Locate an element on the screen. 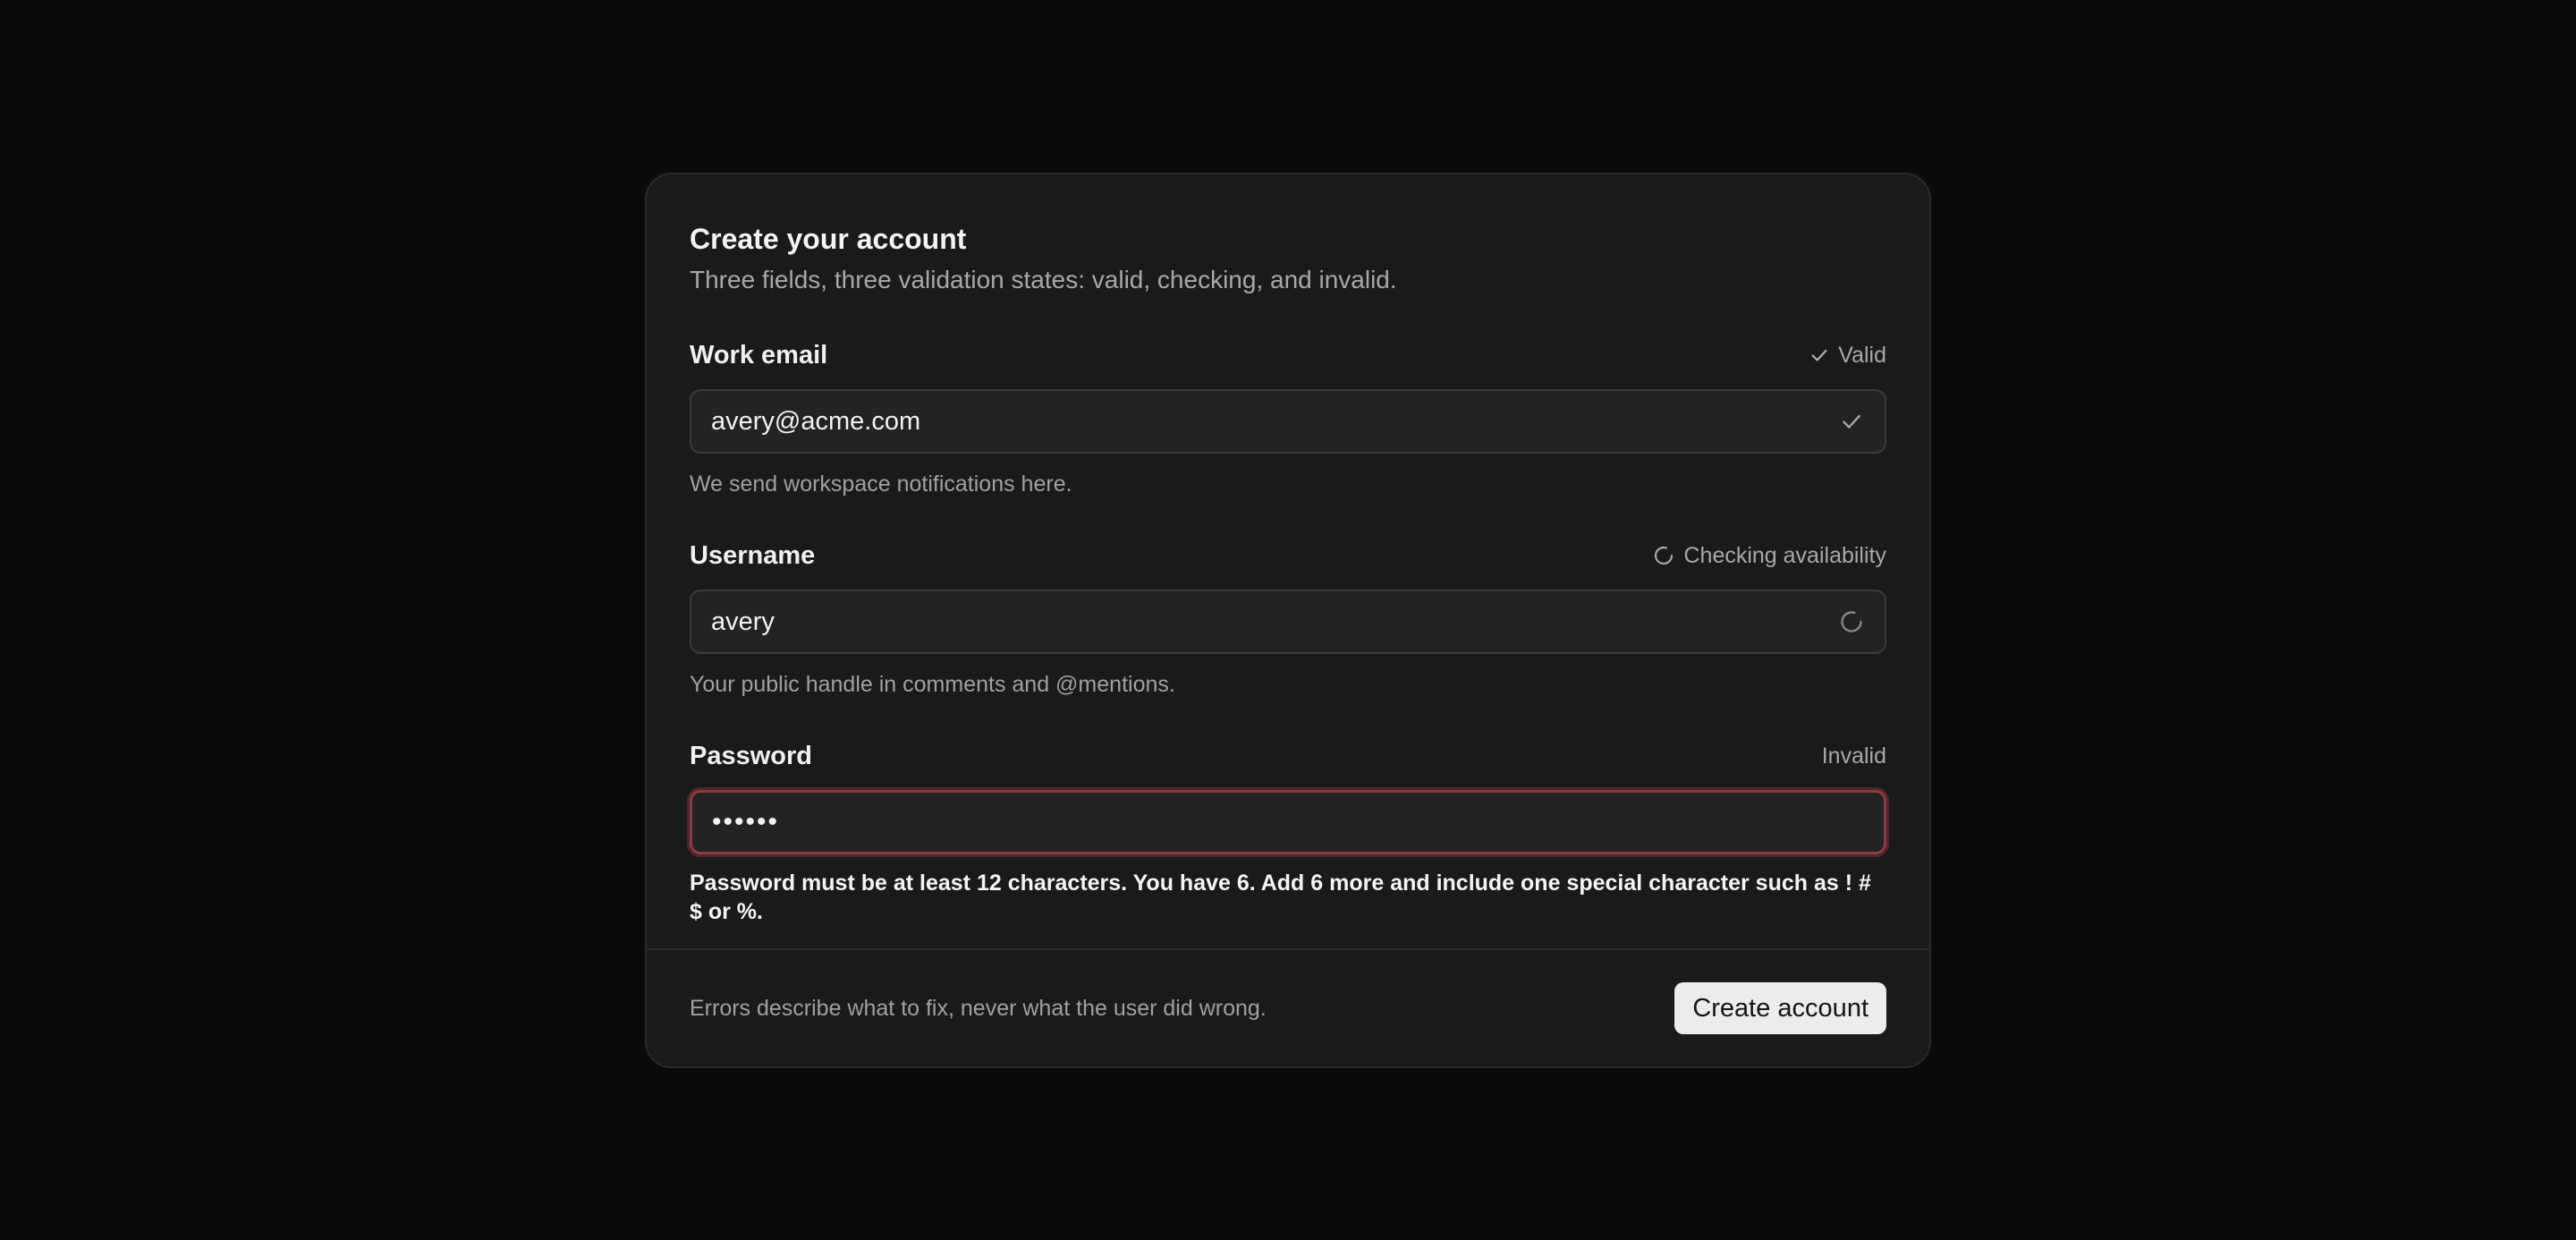  username-input-wrapper is located at coordinates (1288, 622).